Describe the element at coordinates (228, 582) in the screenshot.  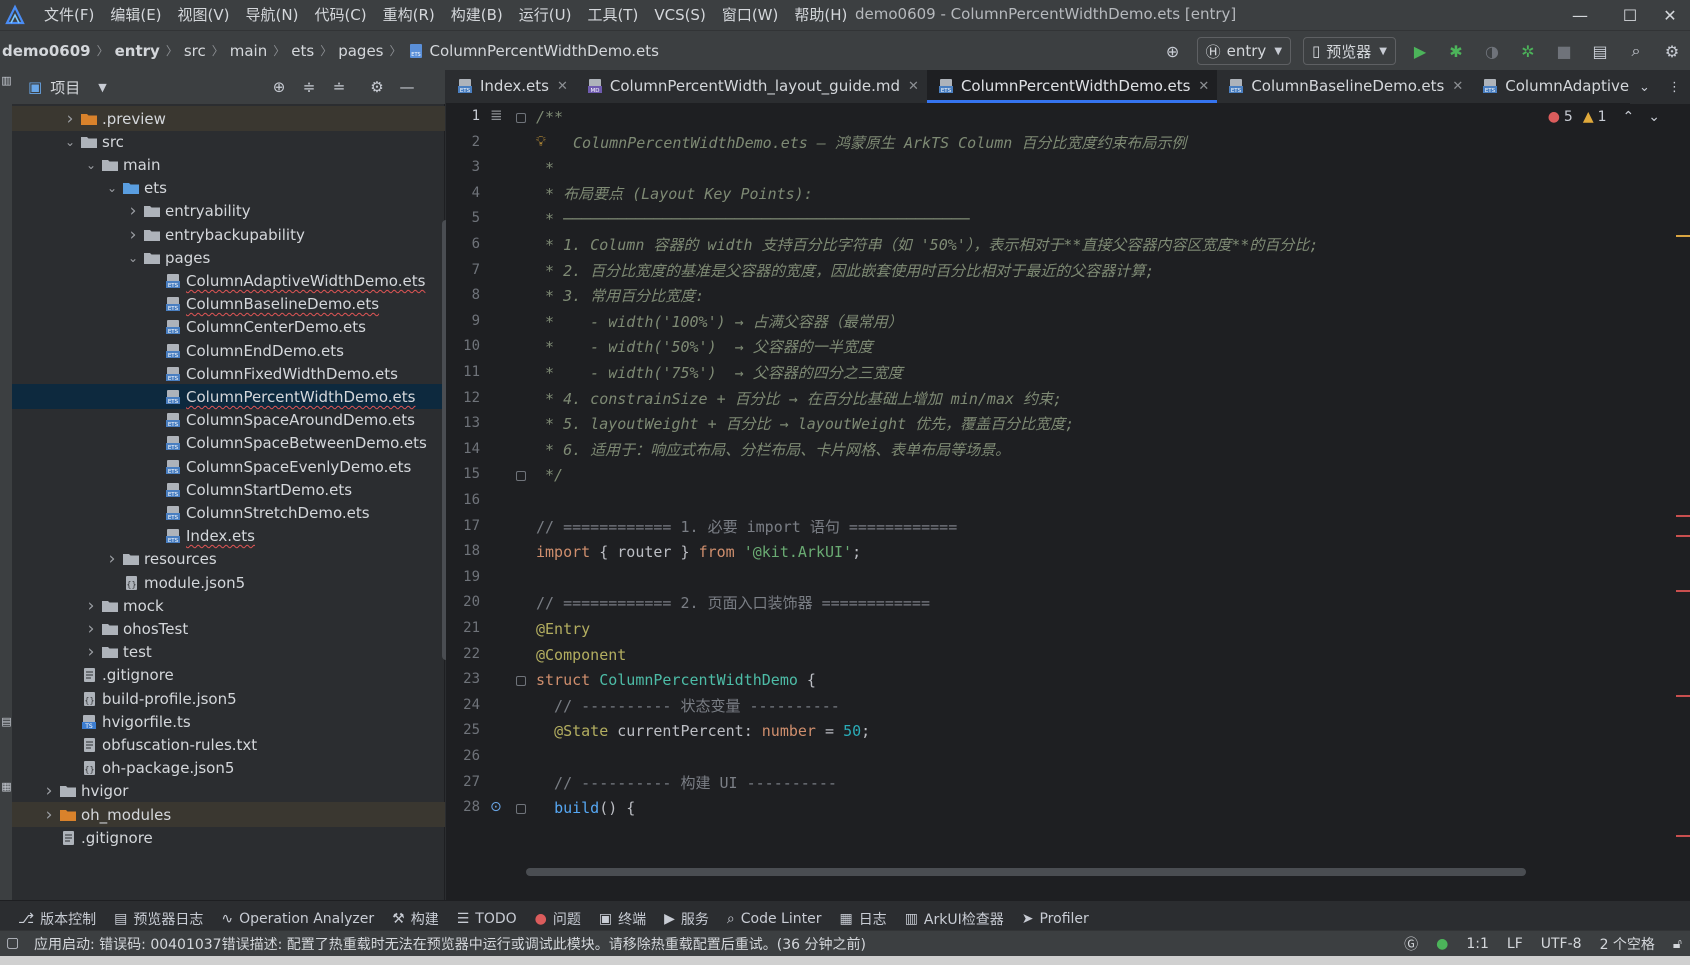
I see `tree-item: {} module.json5` at that location.